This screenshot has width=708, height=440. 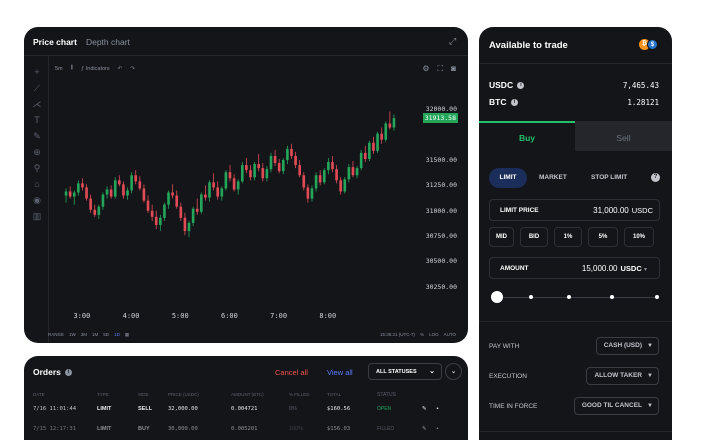 What do you see at coordinates (153, 394) in the screenshot?
I see `col-side: SIDE` at bounding box center [153, 394].